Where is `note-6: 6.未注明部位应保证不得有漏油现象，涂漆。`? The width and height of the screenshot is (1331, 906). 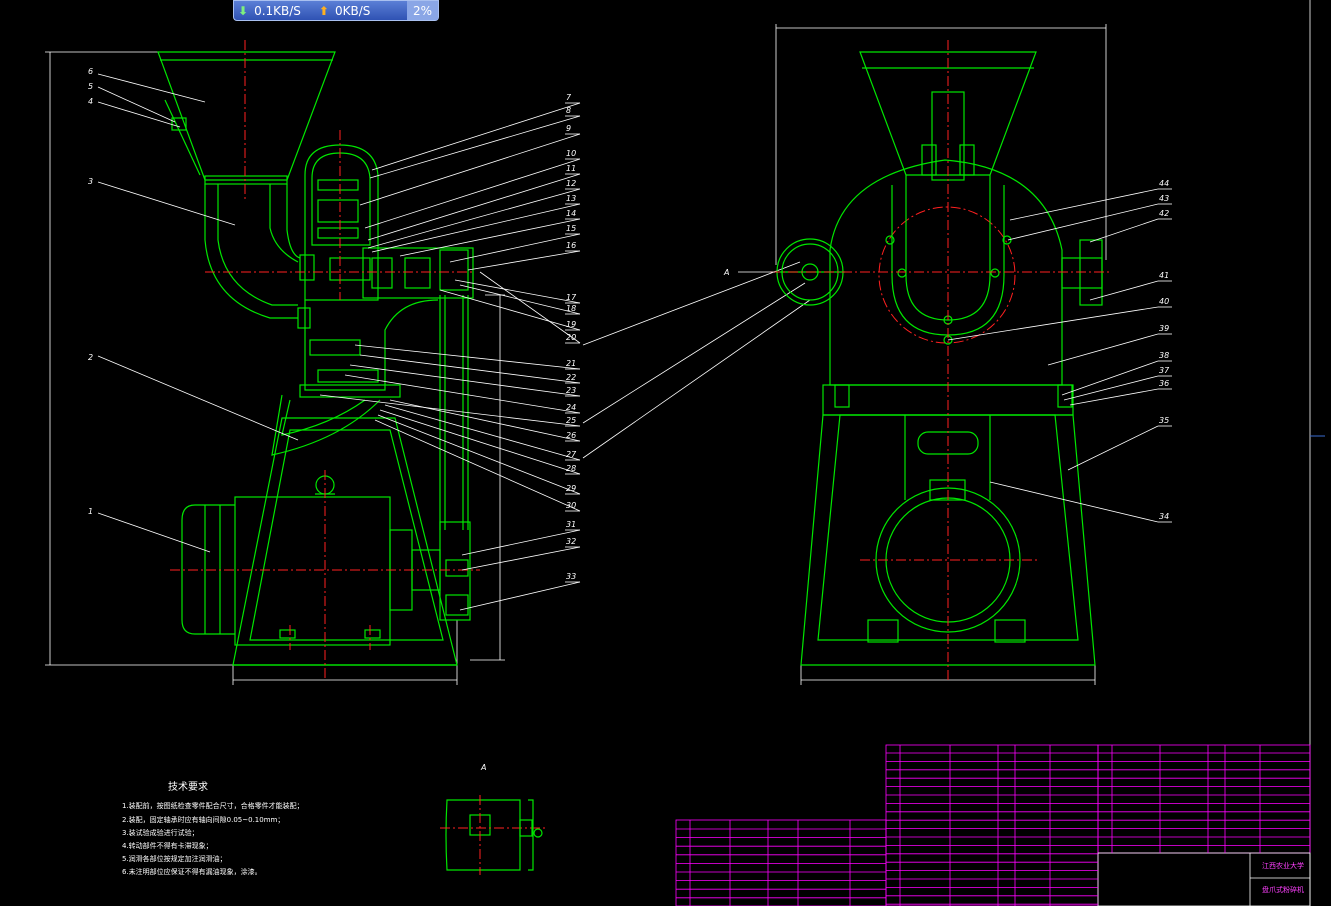
note-6: 6.未注明部位应保证不得有漏油现象，涂漆。 is located at coordinates (192, 871).